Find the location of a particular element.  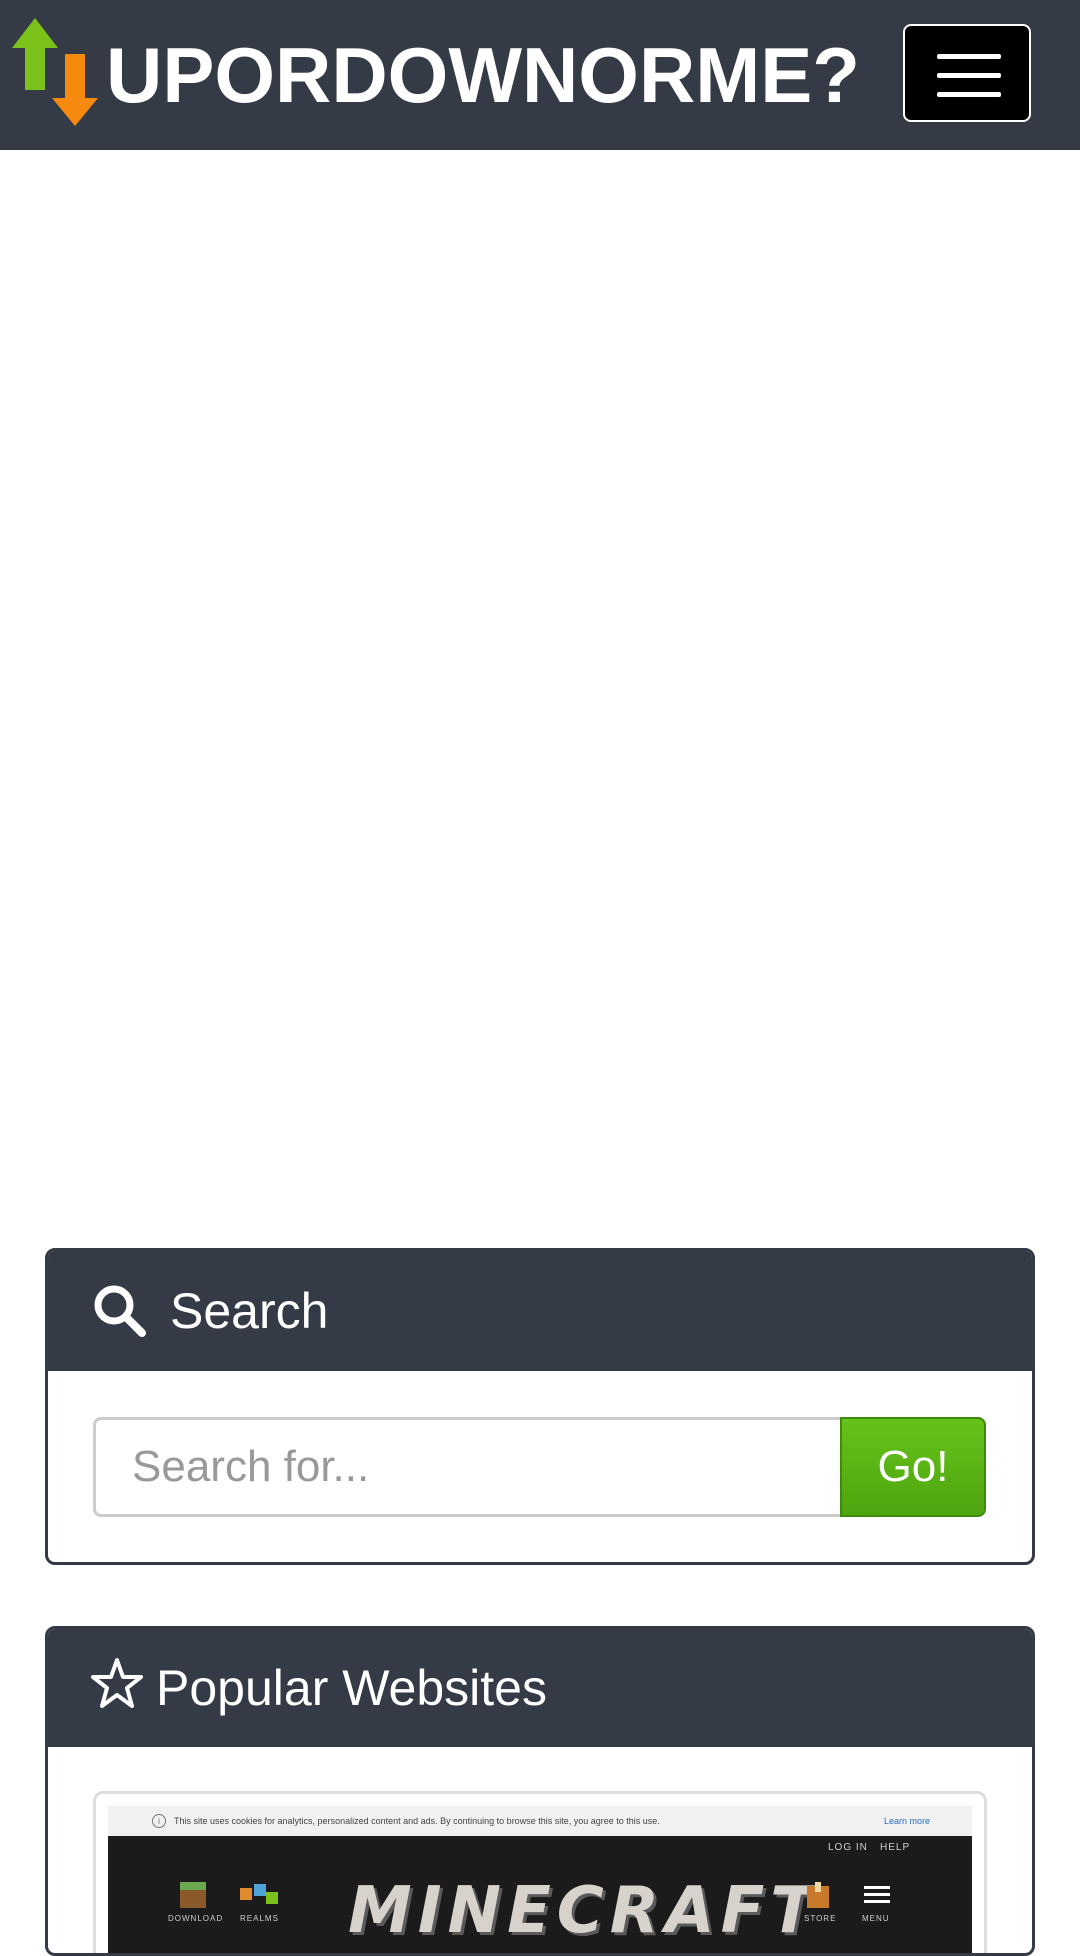

store-icon is located at coordinates (818, 1895).